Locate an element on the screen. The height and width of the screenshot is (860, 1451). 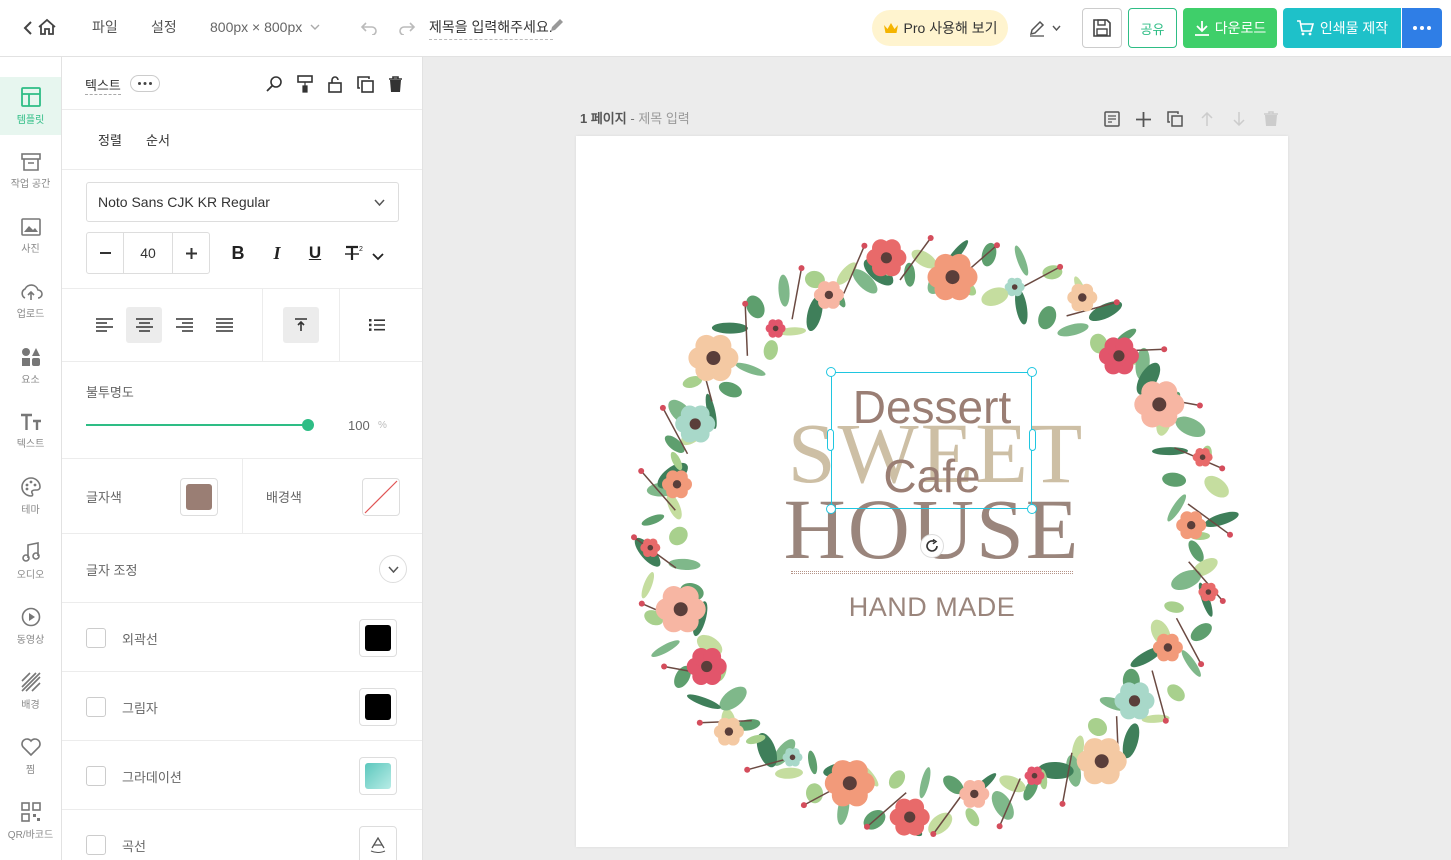
tab-align: 정렬 is located at coordinates (110, 139).